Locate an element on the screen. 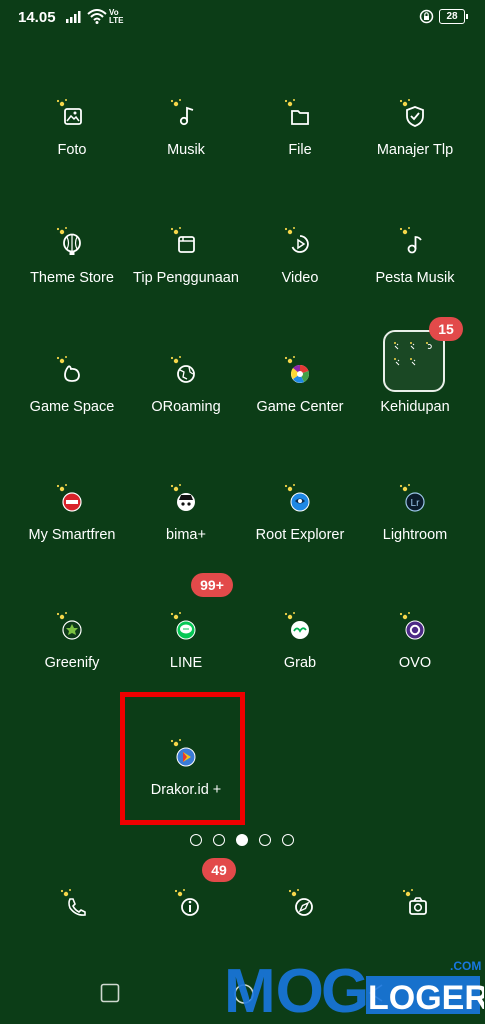 The width and height of the screenshot is (485, 1024). app-video: Video is located at coordinates (300, 273).